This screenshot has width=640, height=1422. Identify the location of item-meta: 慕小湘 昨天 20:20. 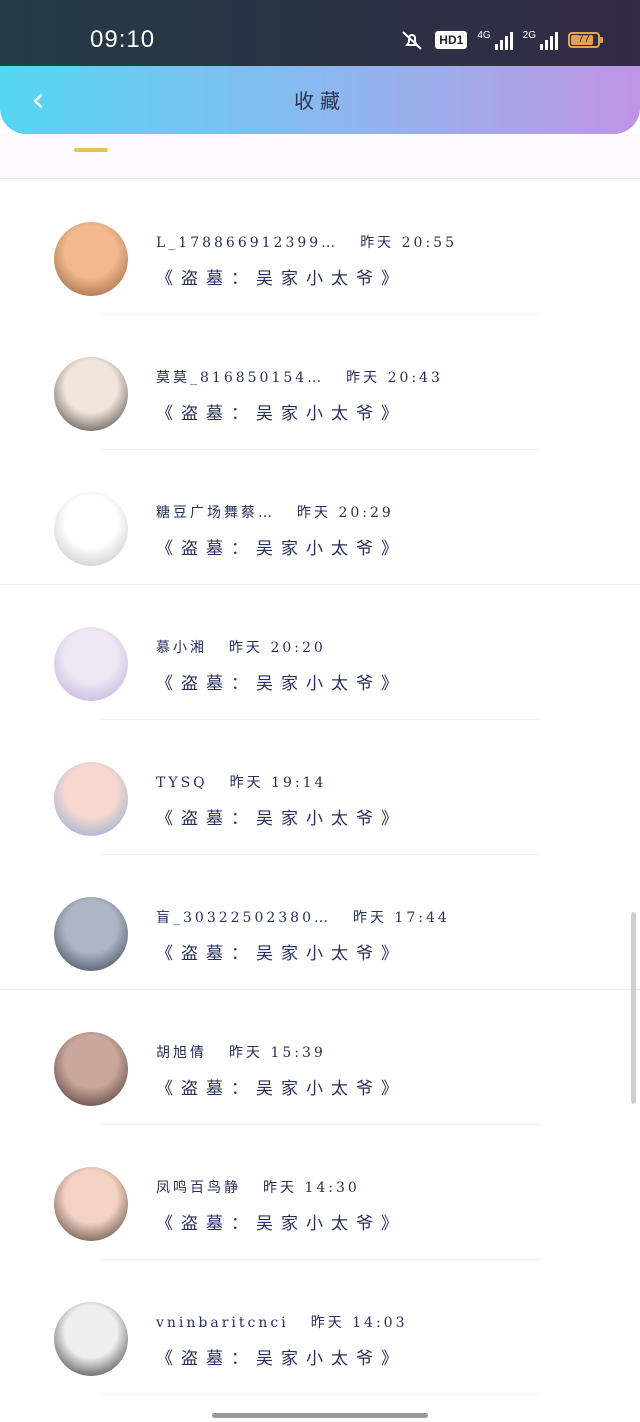
(241, 647).